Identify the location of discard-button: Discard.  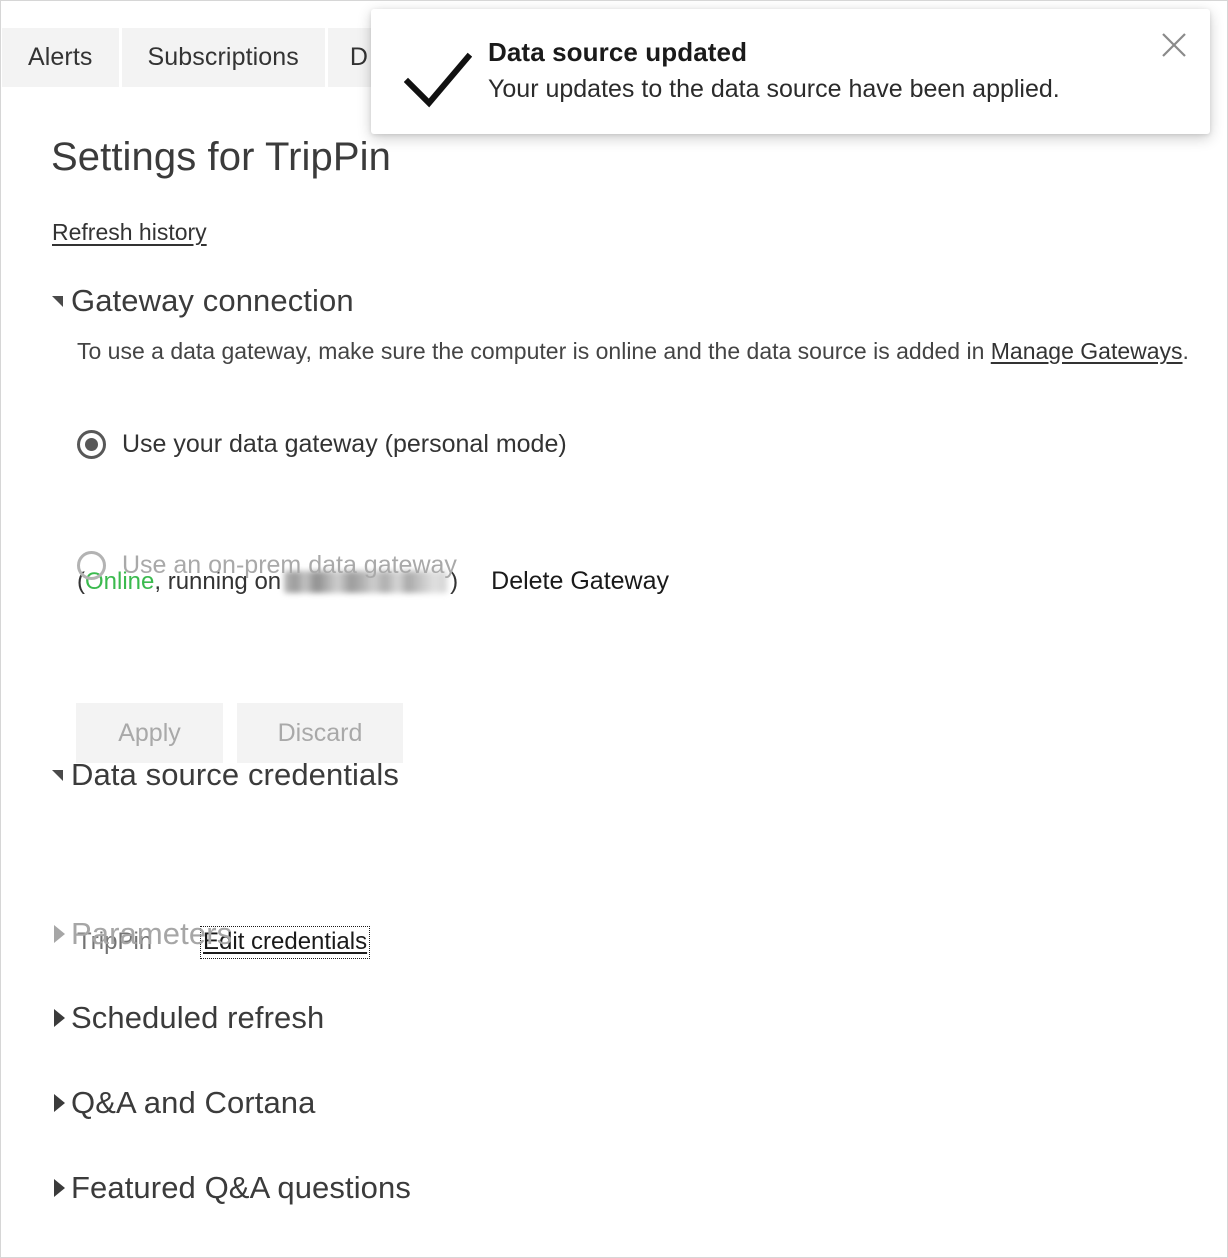
(320, 733).